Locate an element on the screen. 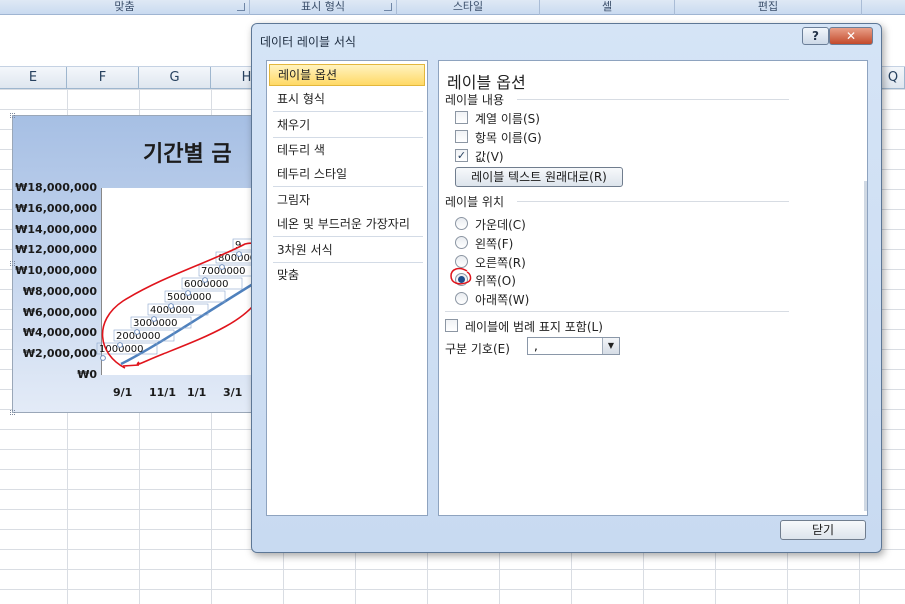 Image resolution: width=905 pixels, height=604 pixels. label-position-title: 레이블 위치 is located at coordinates (475, 202).